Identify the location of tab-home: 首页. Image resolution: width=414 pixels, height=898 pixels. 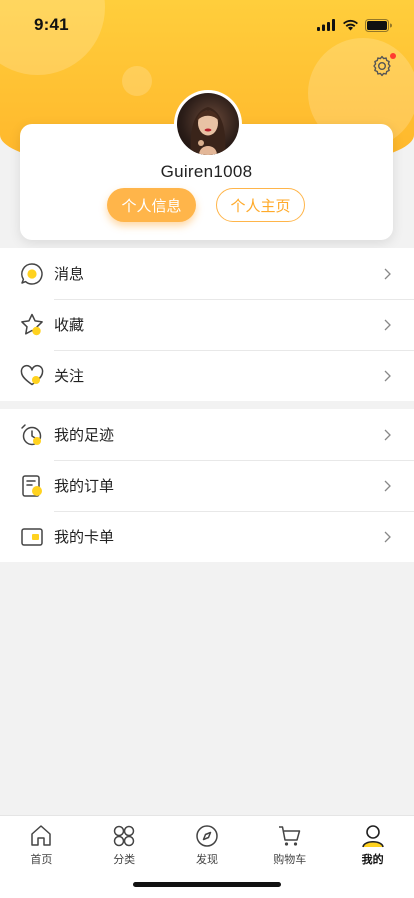
(41, 857).